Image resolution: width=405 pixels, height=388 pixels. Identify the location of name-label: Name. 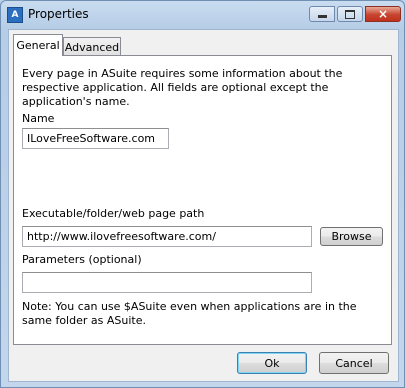
(38, 118).